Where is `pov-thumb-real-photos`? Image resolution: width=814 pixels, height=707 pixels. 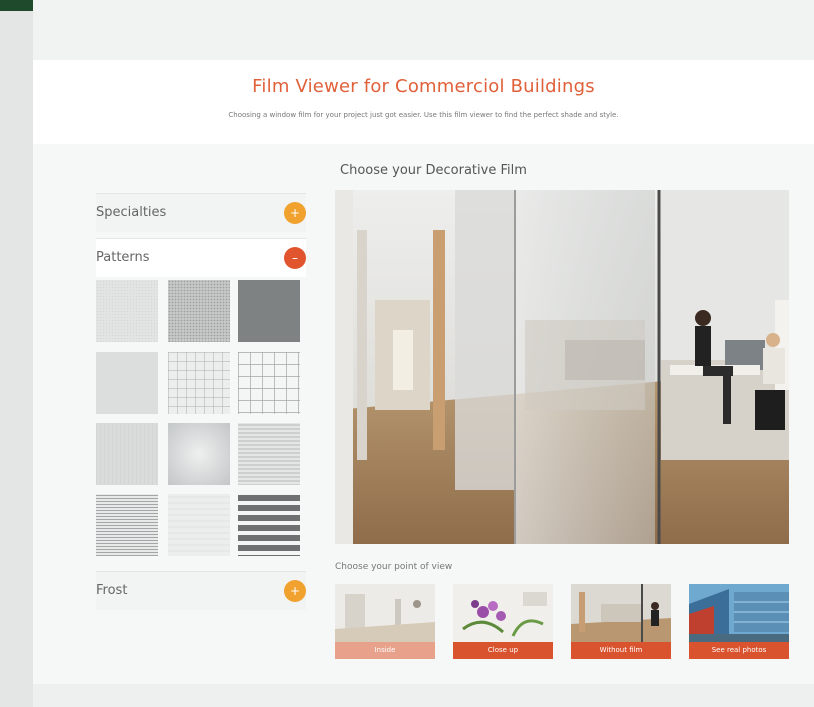 pov-thumb-real-photos is located at coordinates (739, 613).